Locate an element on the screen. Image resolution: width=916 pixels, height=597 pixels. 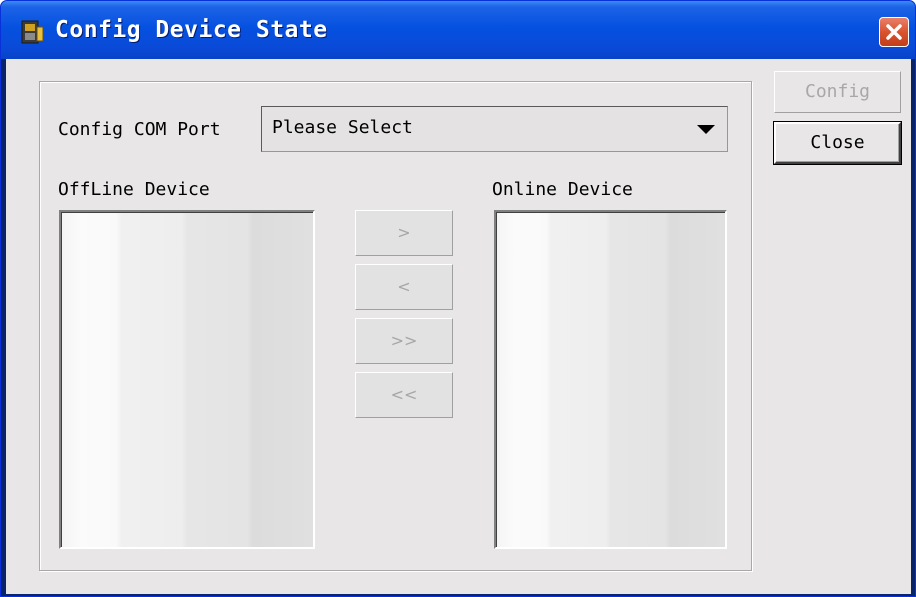
com-port-select: Please Select is located at coordinates (494, 129).